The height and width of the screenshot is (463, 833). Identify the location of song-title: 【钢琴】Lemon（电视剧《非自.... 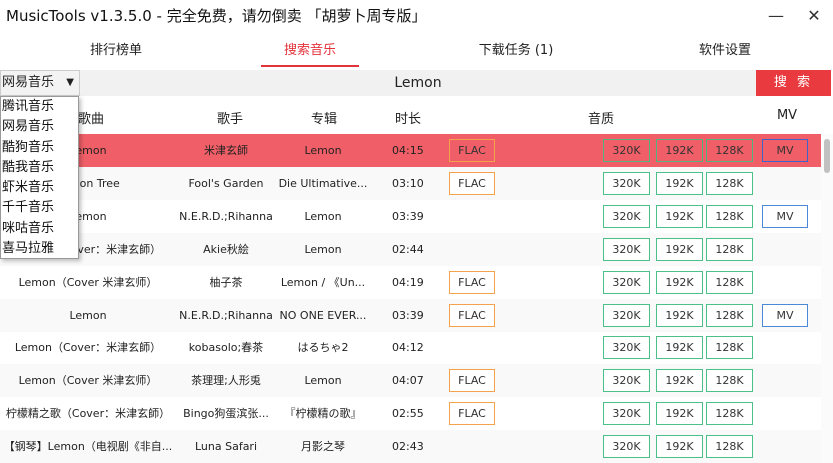
(88, 447).